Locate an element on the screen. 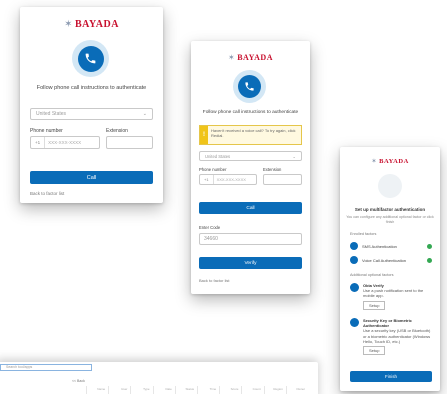 The height and width of the screenshot is (394, 447). security-key-icon is located at coordinates (354, 322).